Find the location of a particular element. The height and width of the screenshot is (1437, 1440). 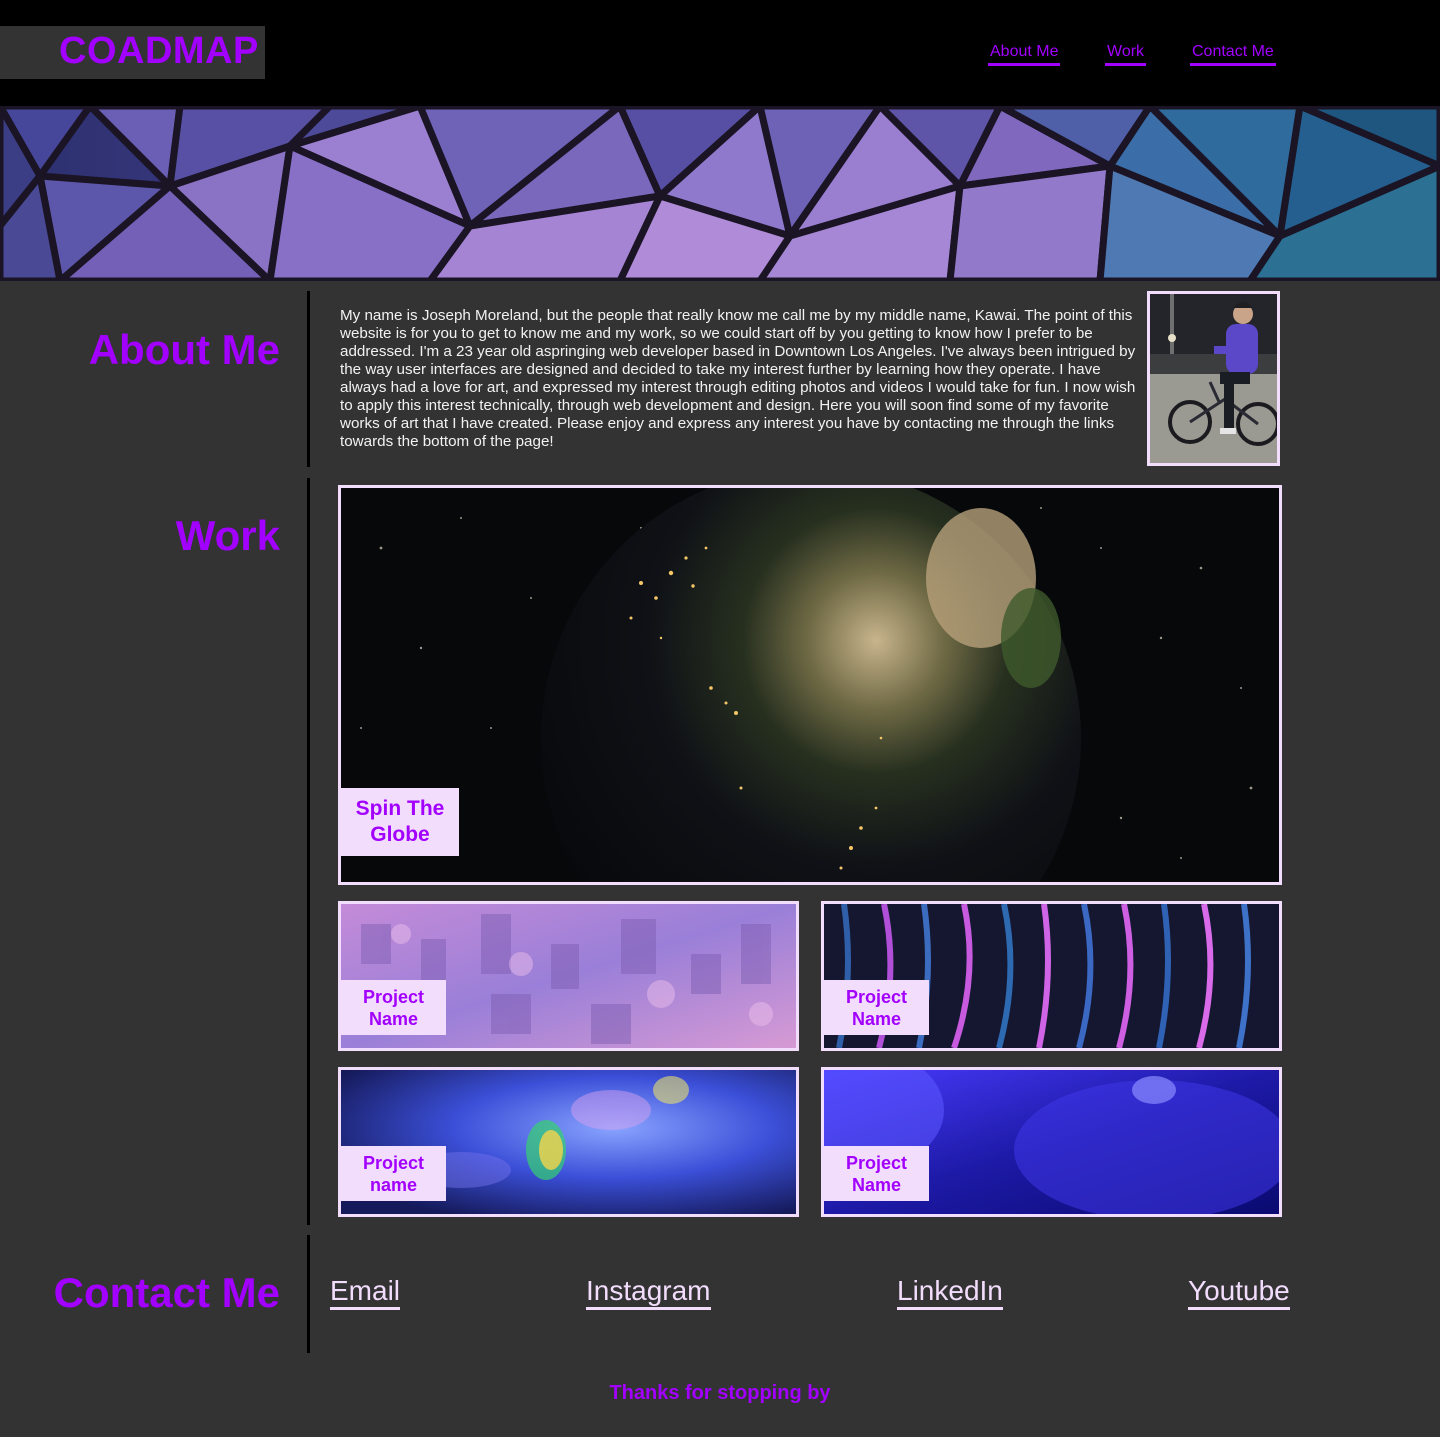

project-2-label: Project Name is located at coordinates (876, 1007).